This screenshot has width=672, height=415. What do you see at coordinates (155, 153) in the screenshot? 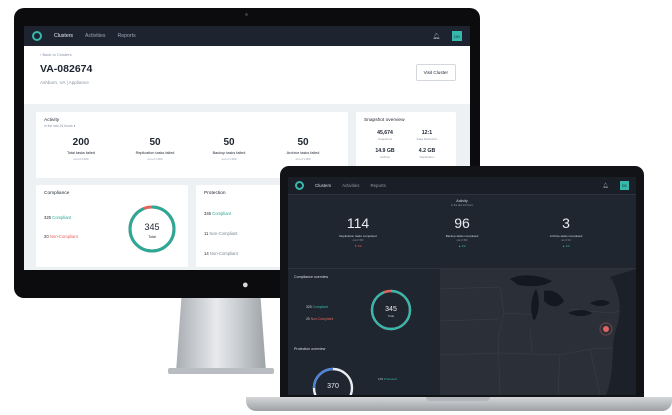
I see `stat-label: Replication tasks failed` at bounding box center [155, 153].